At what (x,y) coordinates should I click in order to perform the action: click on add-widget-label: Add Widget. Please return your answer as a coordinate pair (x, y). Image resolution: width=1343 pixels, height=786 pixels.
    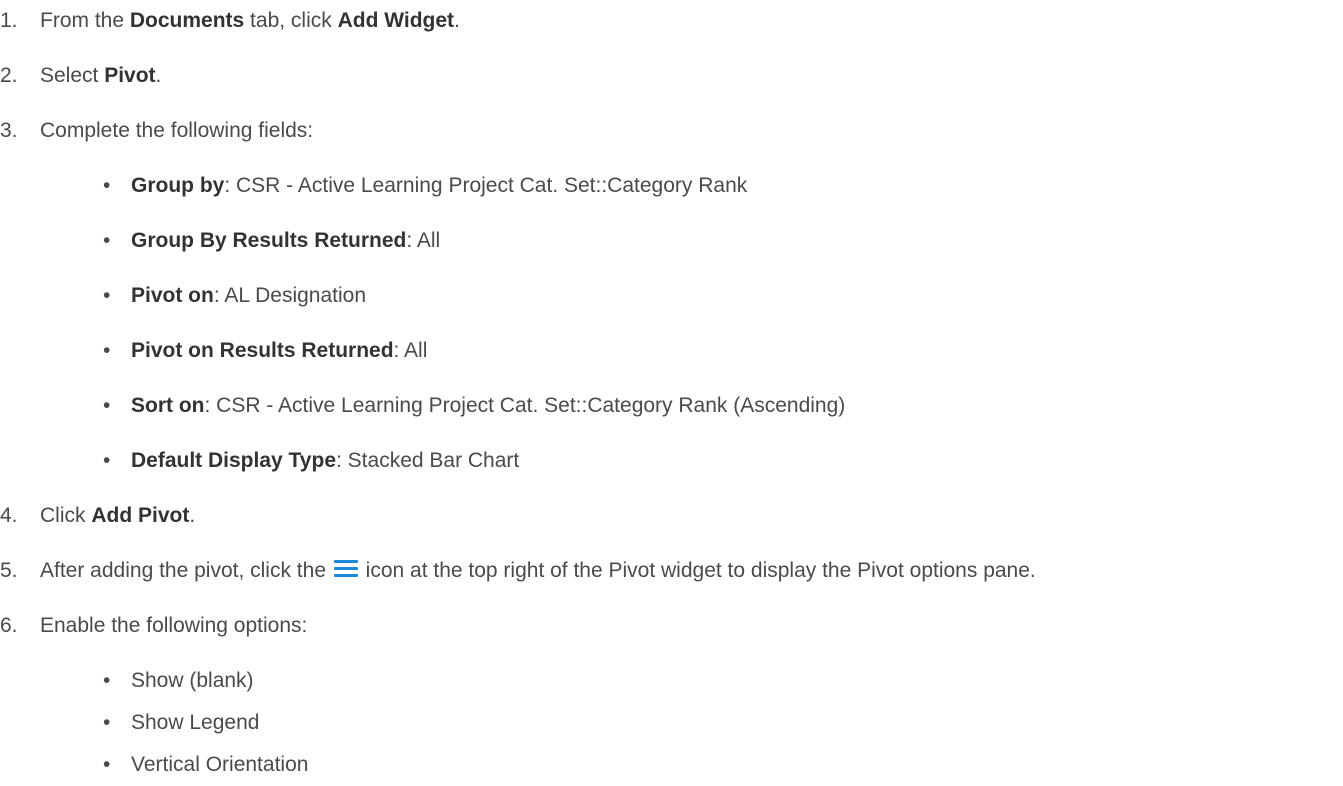
    Looking at the image, I should click on (396, 20).